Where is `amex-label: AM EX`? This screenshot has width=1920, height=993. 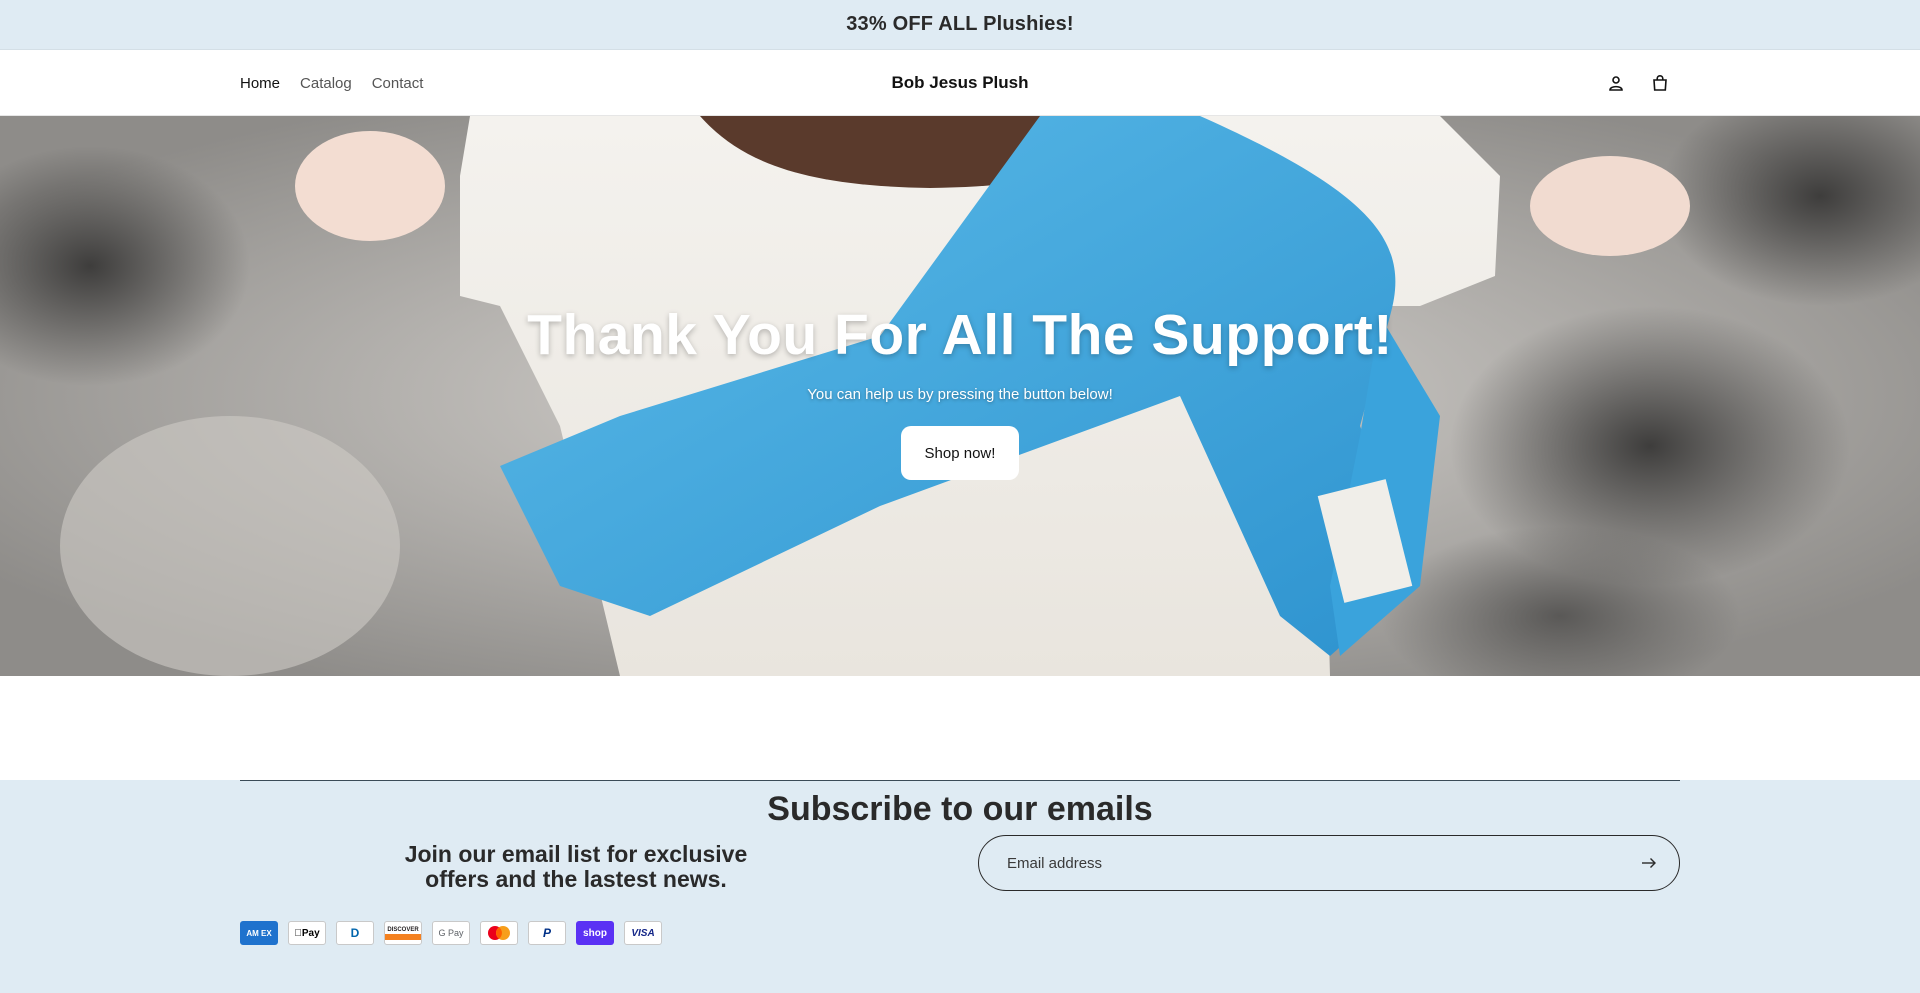 amex-label: AM EX is located at coordinates (259, 933).